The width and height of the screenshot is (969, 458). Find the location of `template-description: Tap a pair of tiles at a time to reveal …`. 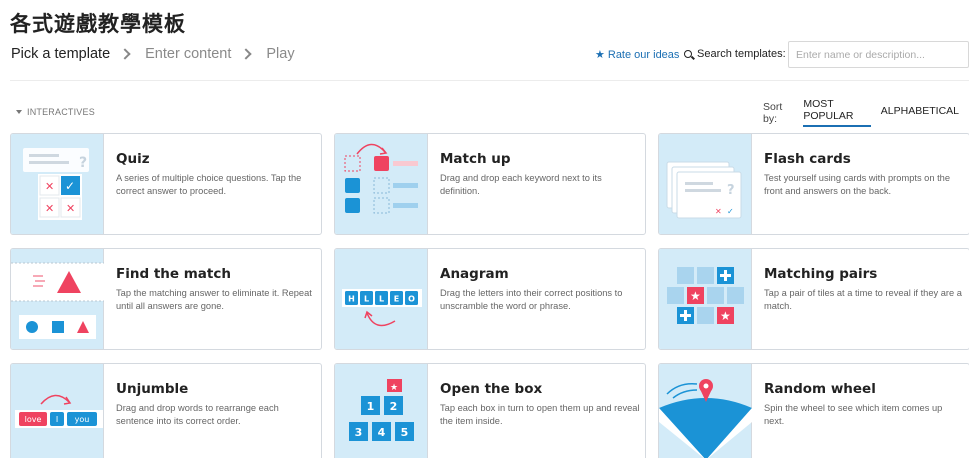

template-description: Tap a pair of tiles at a time to reveal … is located at coordinates (863, 299).